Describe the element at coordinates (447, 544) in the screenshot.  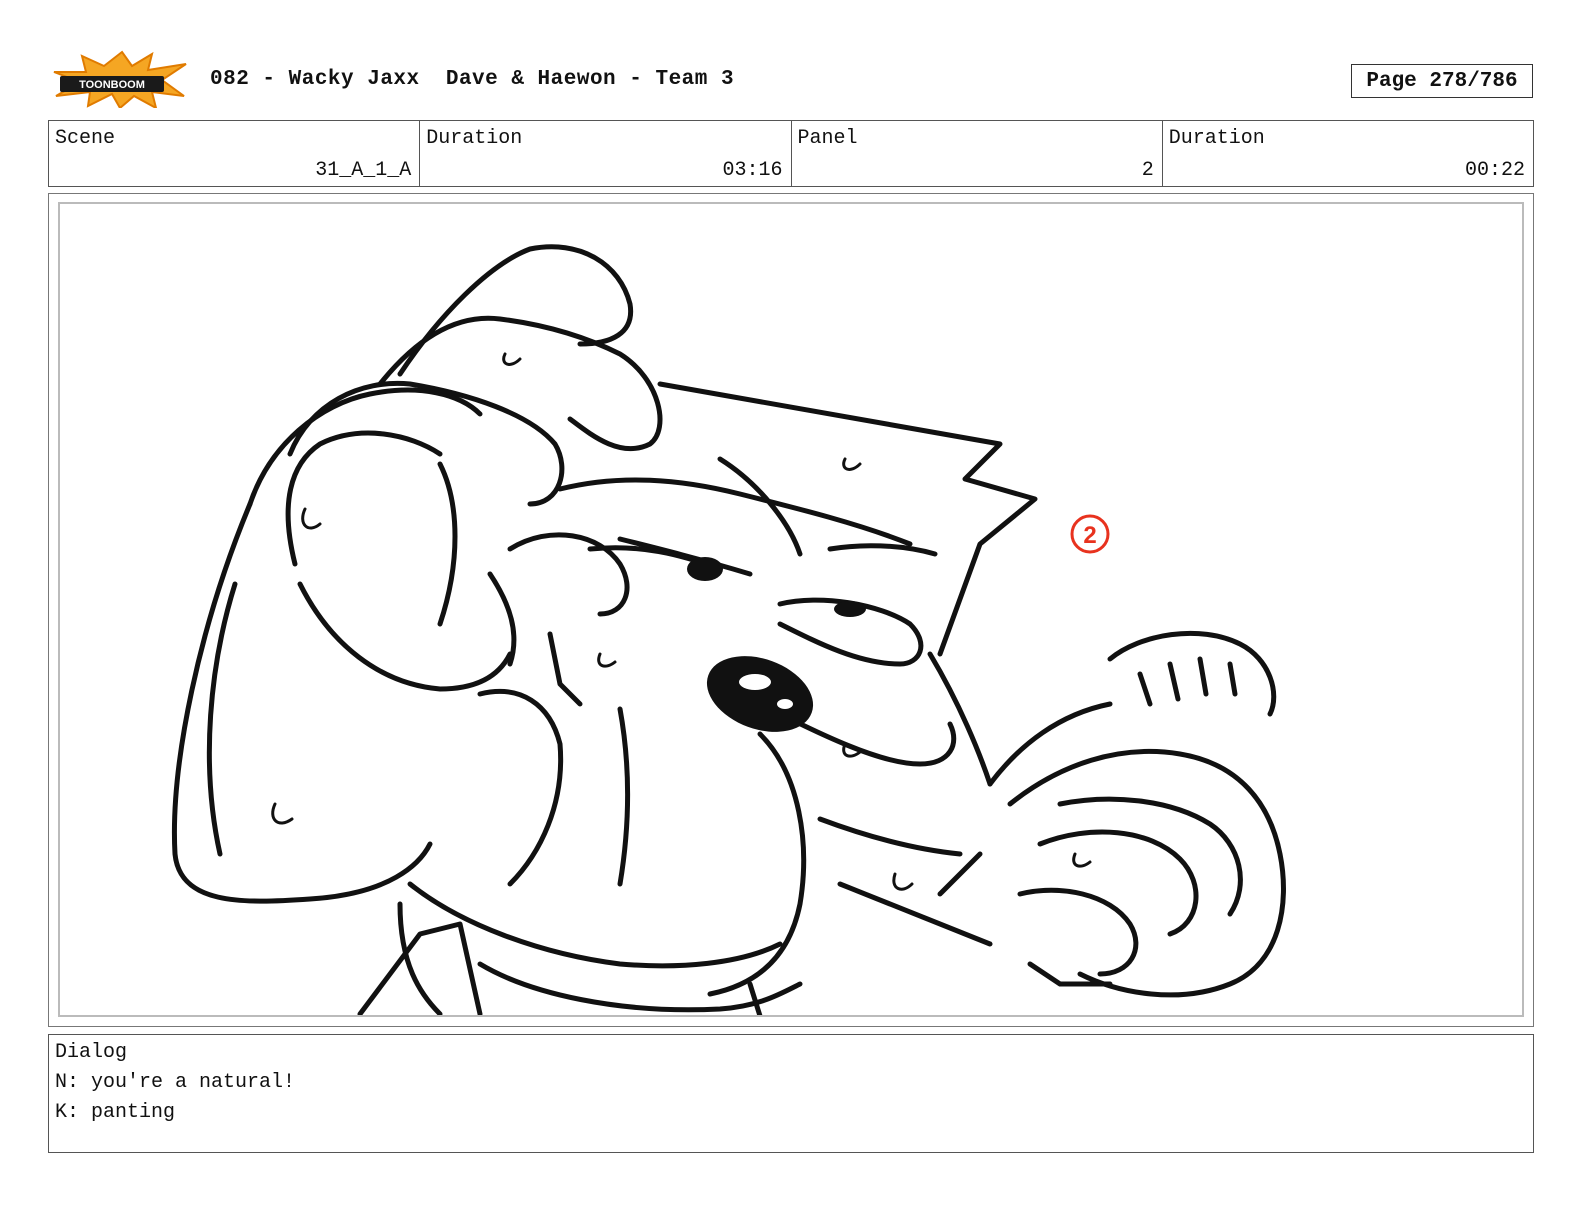
I see `thumb-crease` at that location.